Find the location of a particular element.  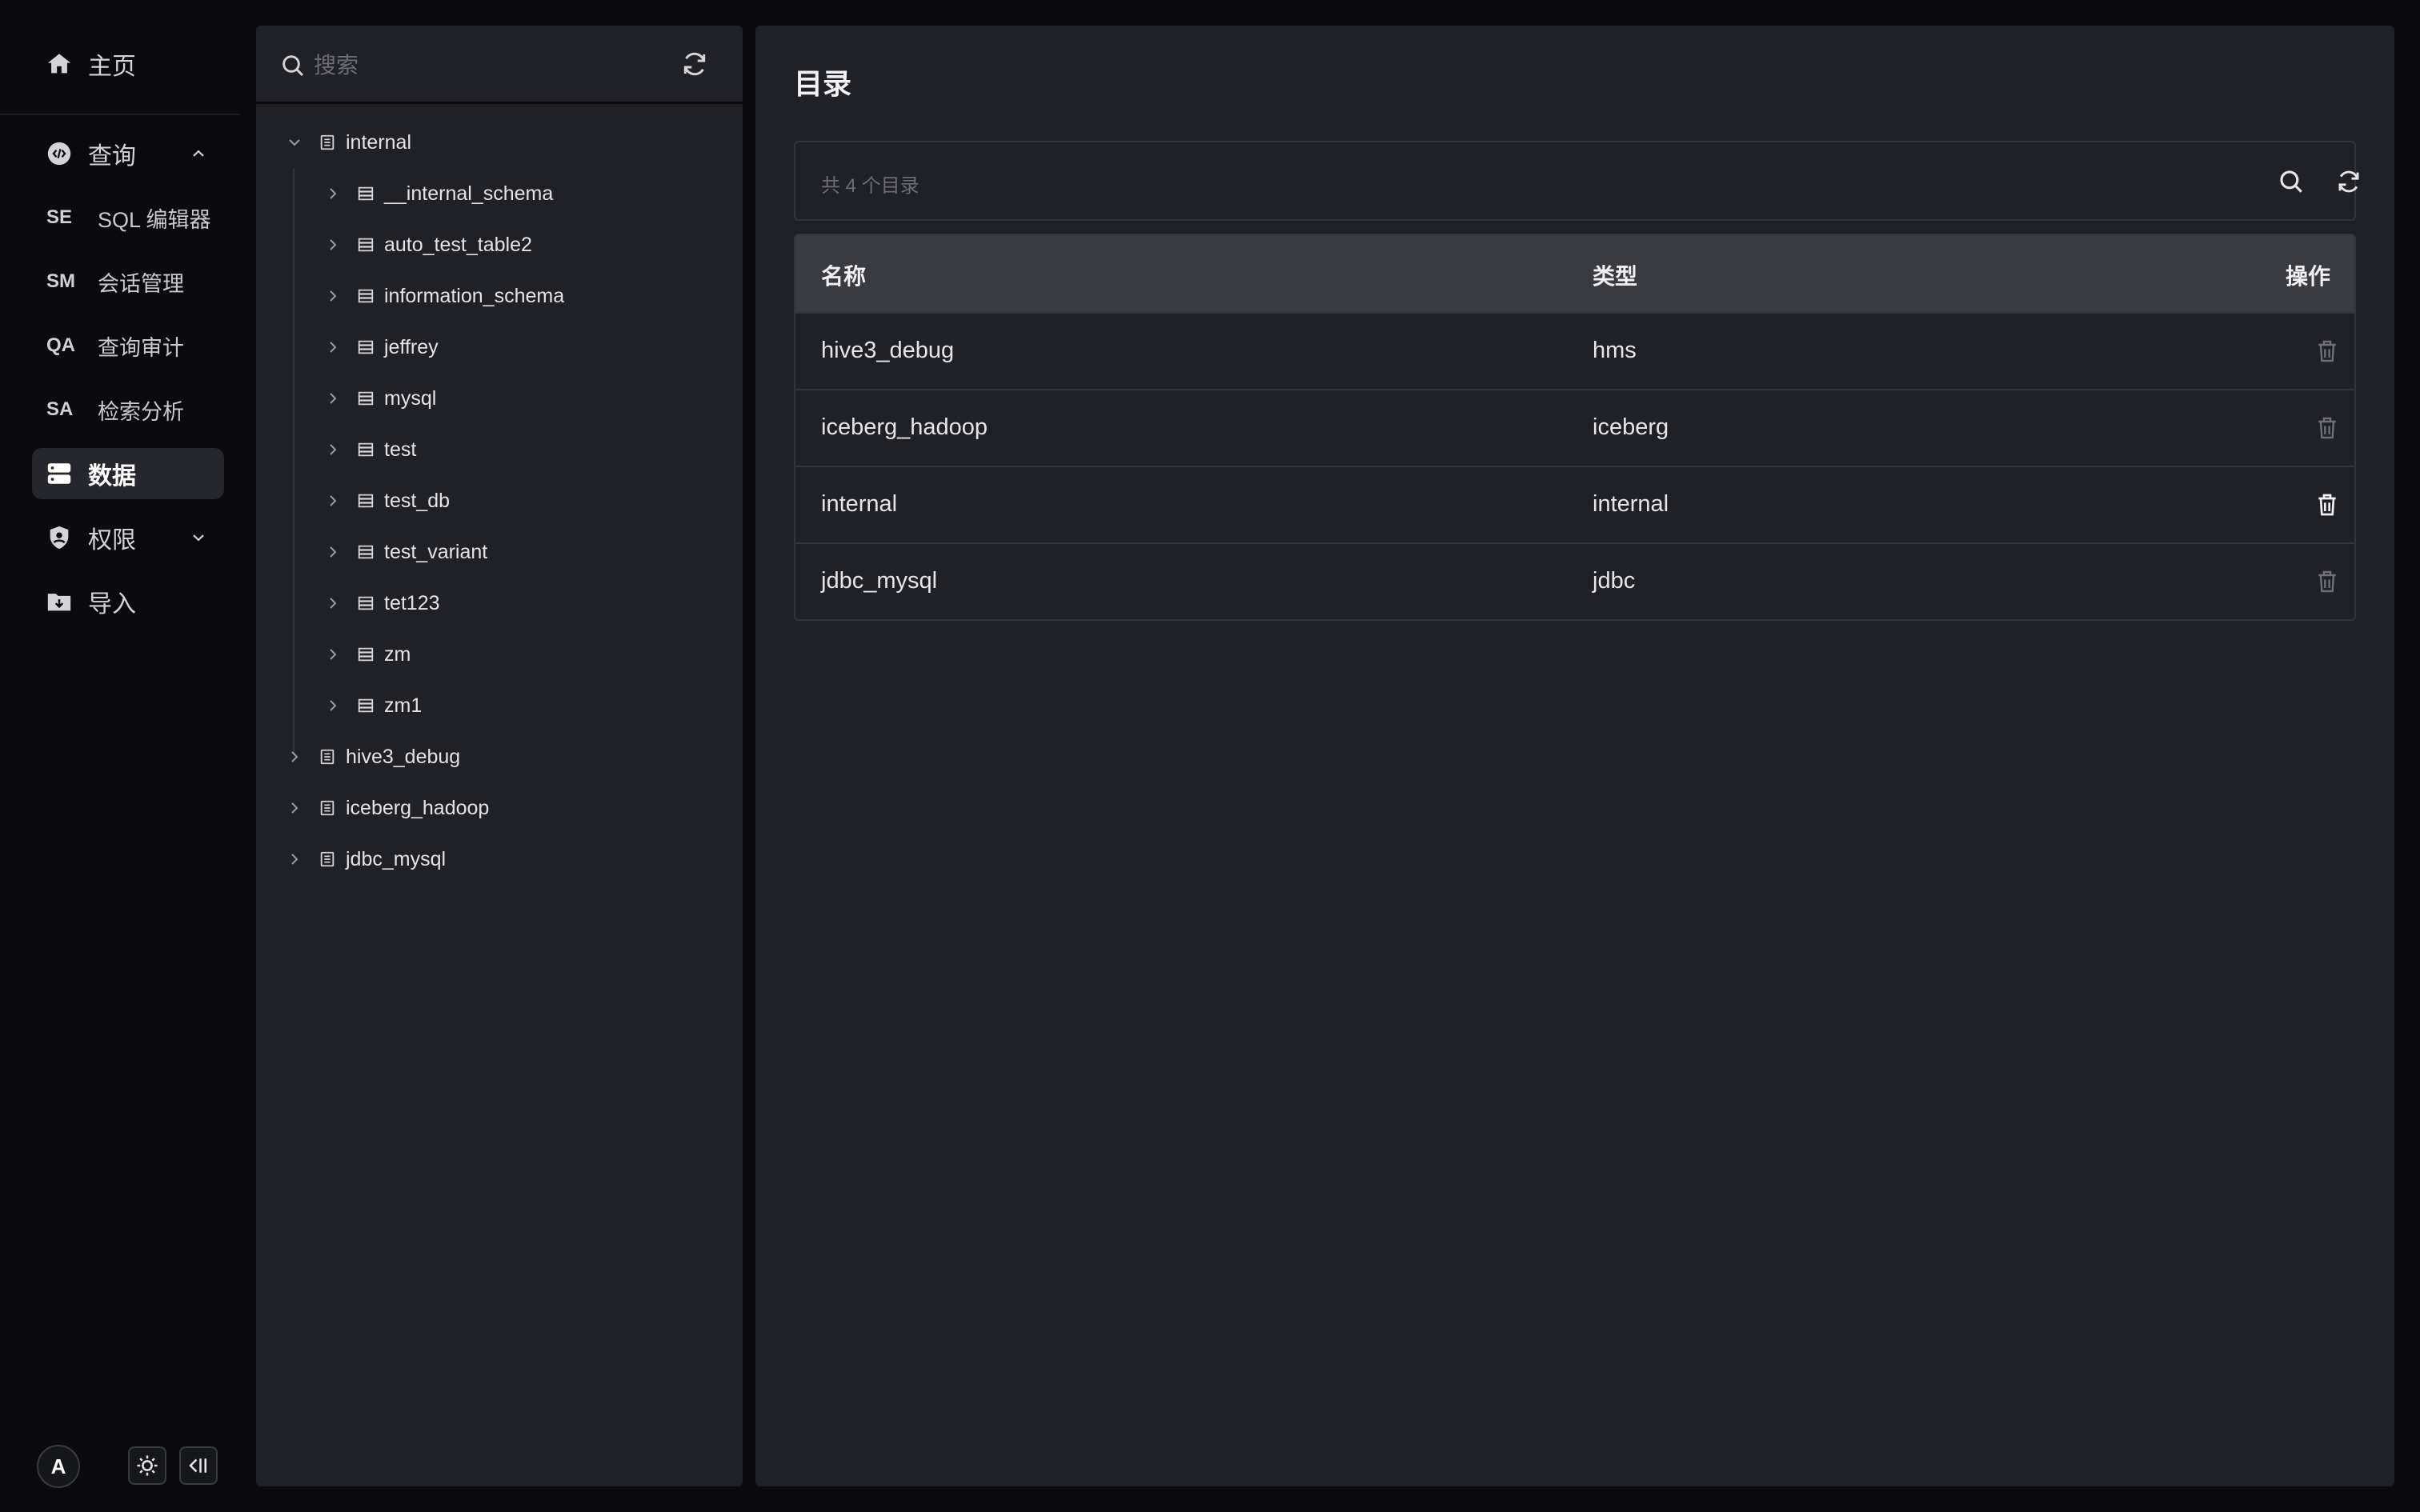

collapse-sidebar-button is located at coordinates (198, 1465).